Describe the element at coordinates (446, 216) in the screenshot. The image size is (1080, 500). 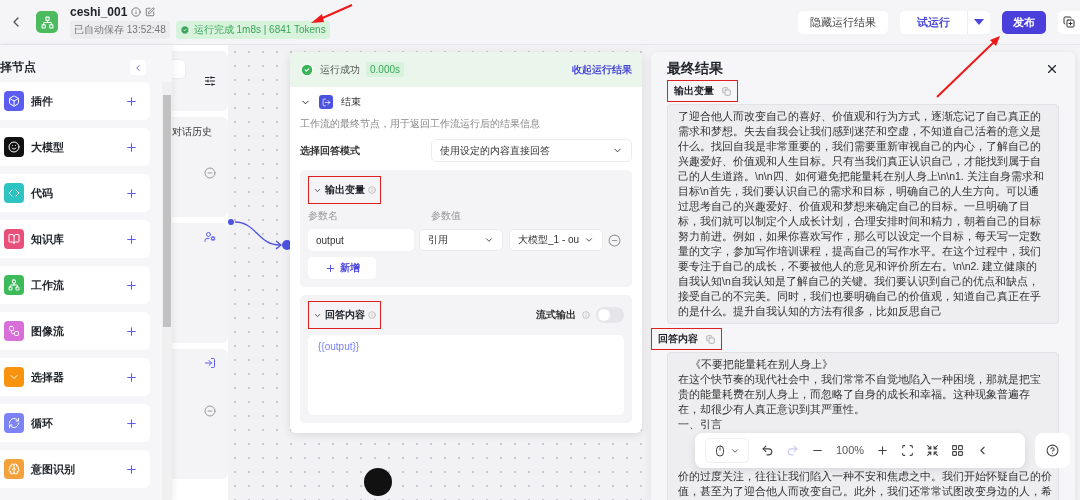
I see `column-label: 参数值` at that location.